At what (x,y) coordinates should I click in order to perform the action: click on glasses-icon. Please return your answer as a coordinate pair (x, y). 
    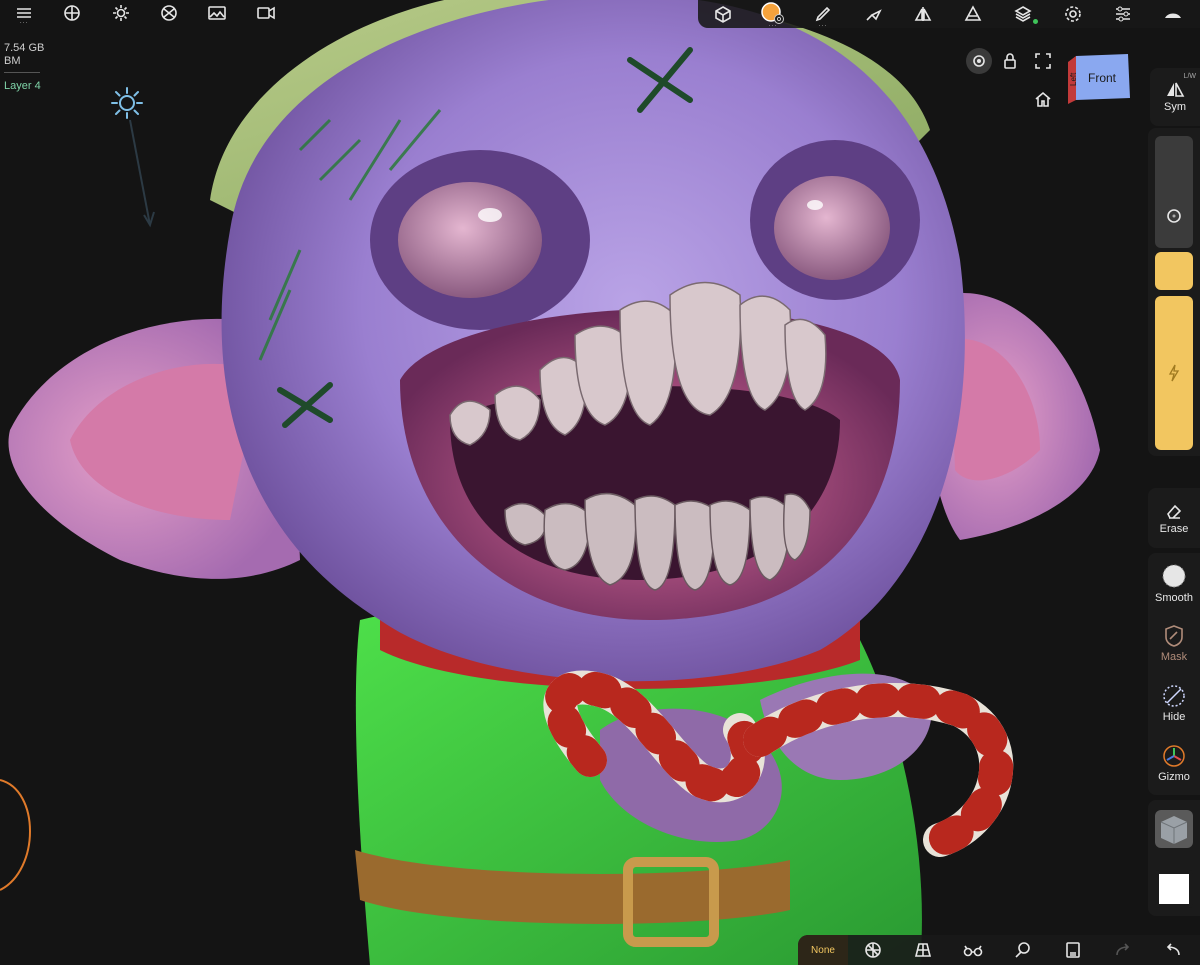
    Looking at the image, I should click on (973, 951).